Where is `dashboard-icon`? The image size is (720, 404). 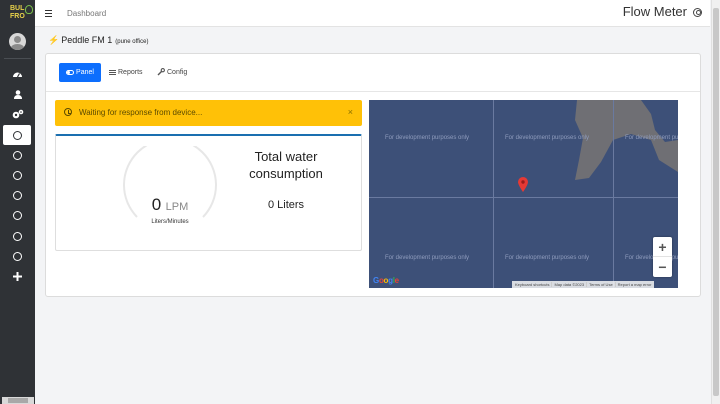 dashboard-icon is located at coordinates (17, 75).